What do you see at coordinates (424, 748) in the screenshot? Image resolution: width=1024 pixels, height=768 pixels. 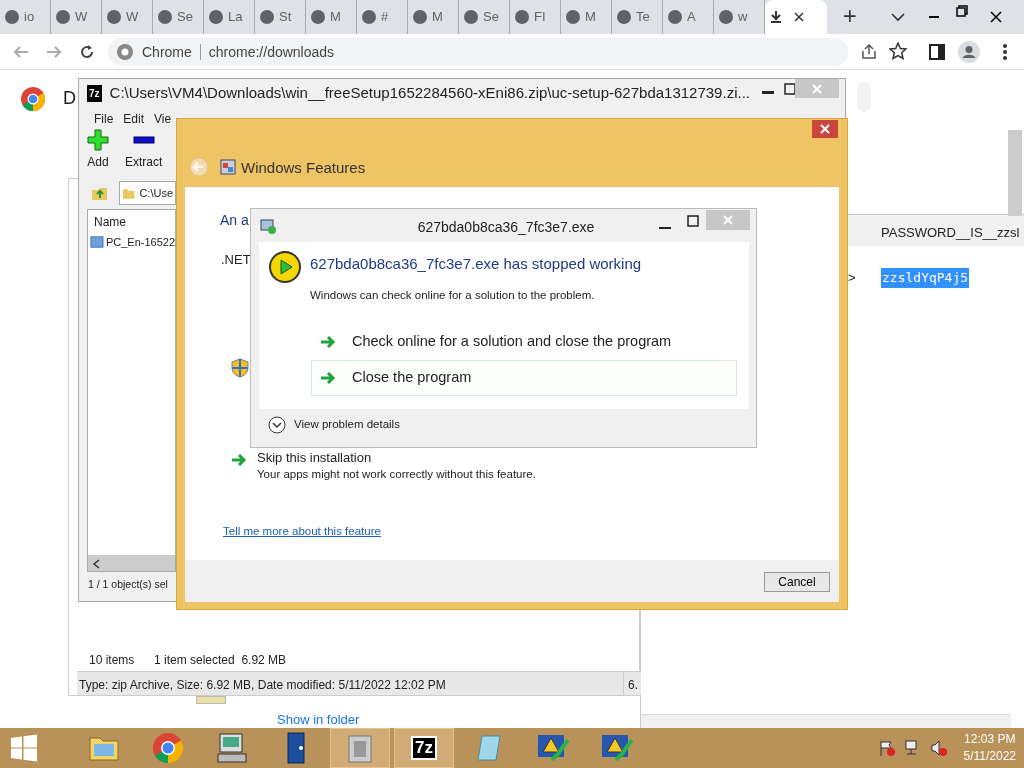 I see `taskbar-app: 7z` at bounding box center [424, 748].